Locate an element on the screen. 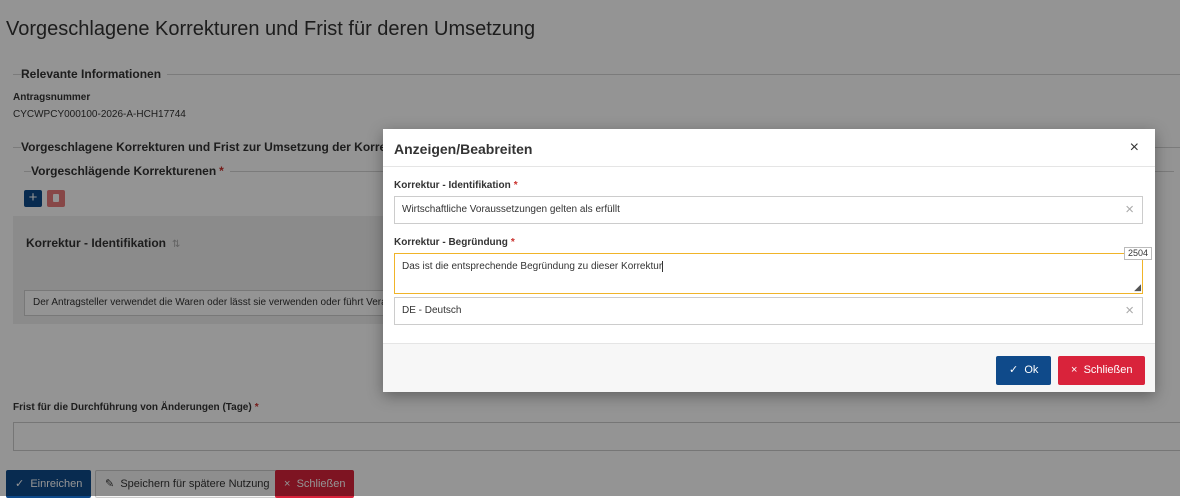 The width and height of the screenshot is (1180, 498). modal-close-button: × Schließen is located at coordinates (1102, 370).